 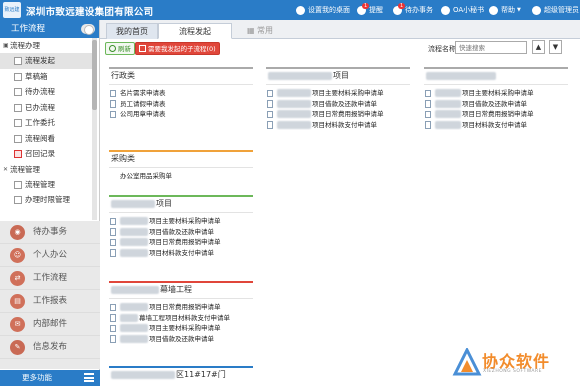 What do you see at coordinates (90, 12) in the screenshot?
I see `company-name: 深圳市致远建设集团有限公司` at bounding box center [90, 12].